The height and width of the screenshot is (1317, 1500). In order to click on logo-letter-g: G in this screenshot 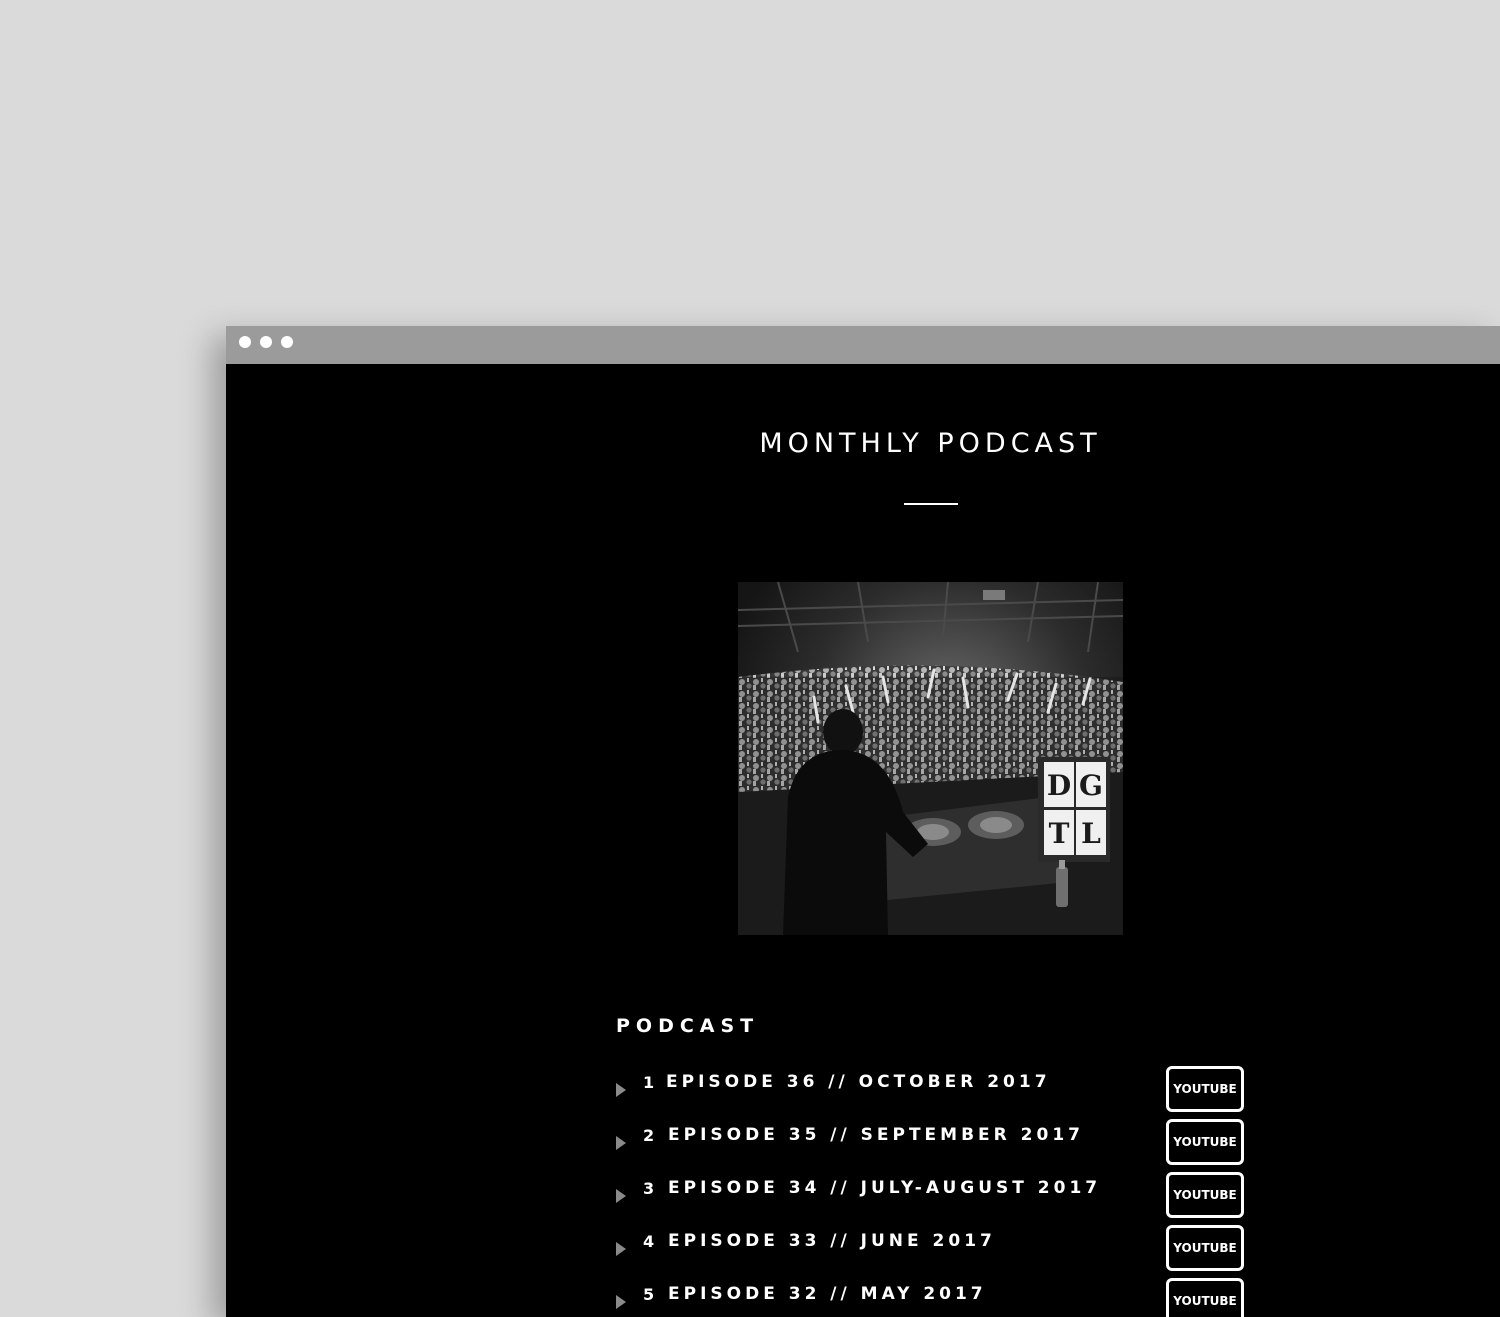, I will do `click(1091, 785)`.